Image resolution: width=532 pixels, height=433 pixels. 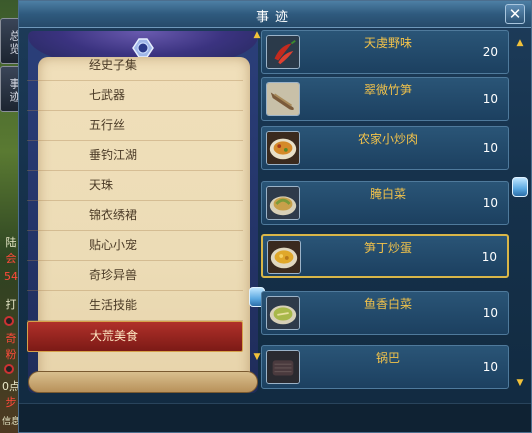 I want to click on title-bar: 事迹 ✕, so click(x=275, y=14).